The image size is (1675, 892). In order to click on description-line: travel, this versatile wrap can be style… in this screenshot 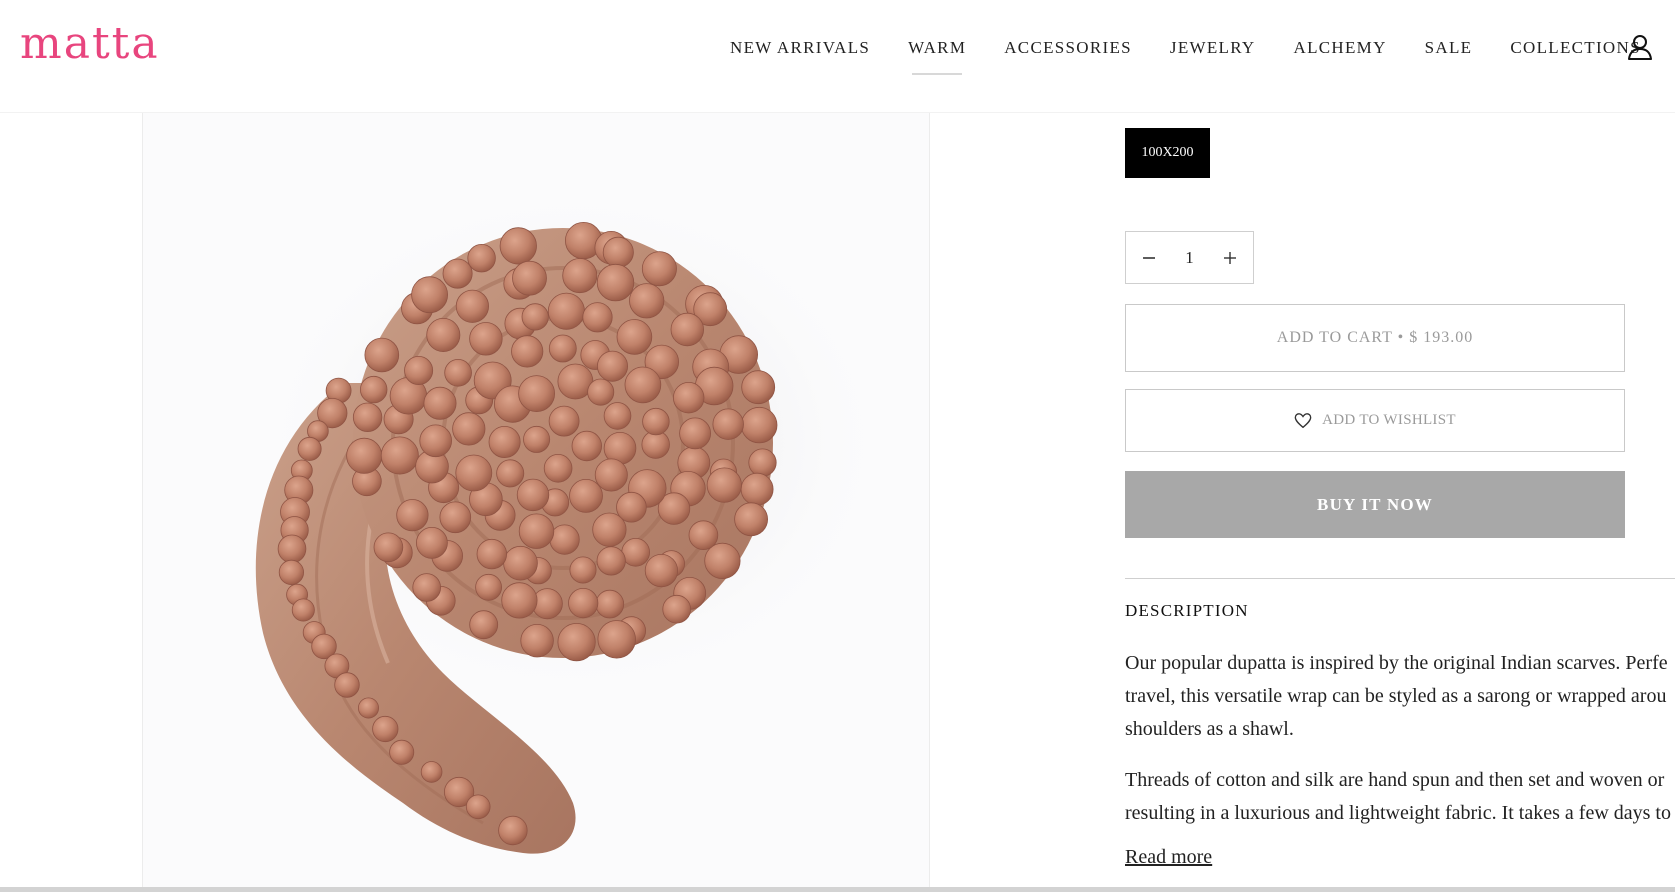, I will do `click(1396, 696)`.